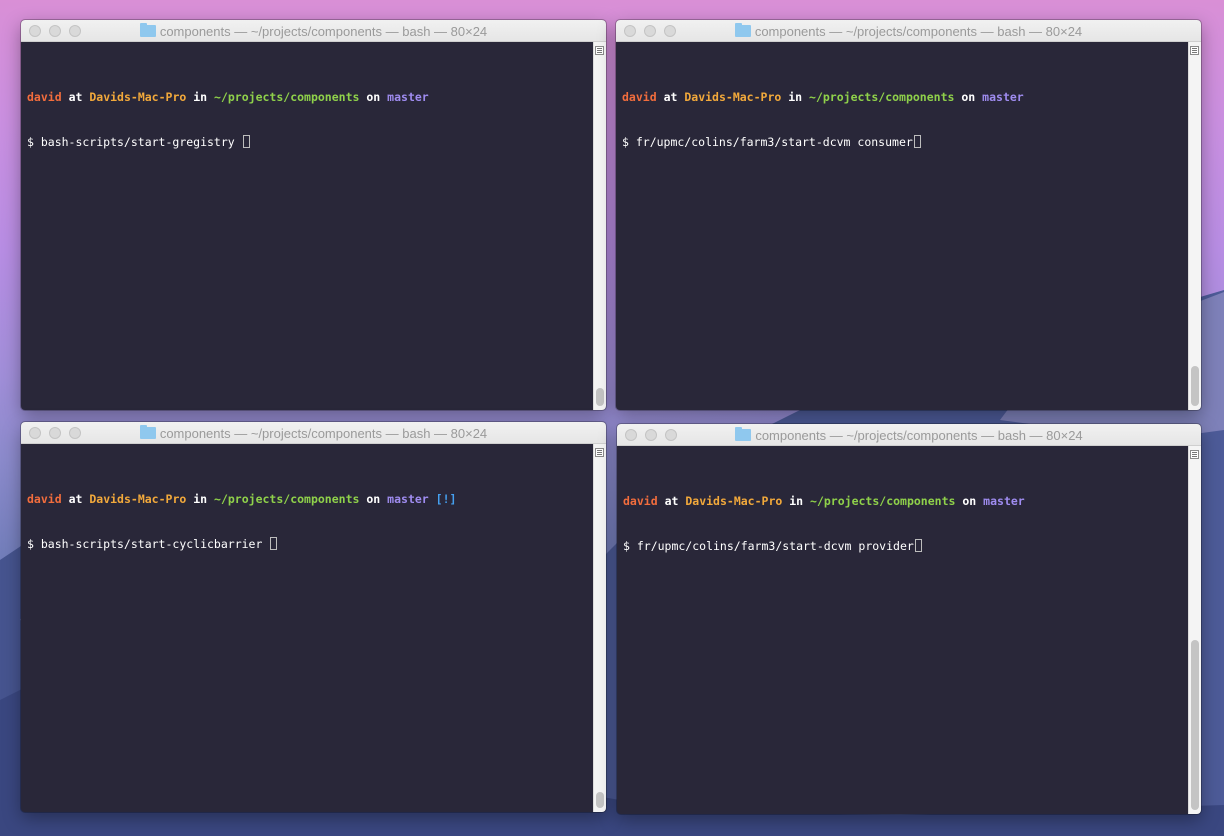 This screenshot has height=836, width=1224. I want to click on command-text: $ bash-scripts/start-cyclicbarrier, so click(148, 544).